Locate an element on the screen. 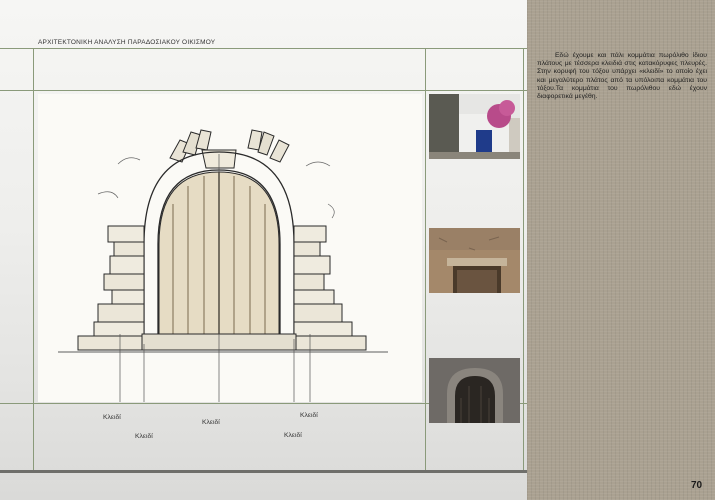 This screenshot has height=500, width=715. key-label-2: Κλειδί is located at coordinates (144, 436).